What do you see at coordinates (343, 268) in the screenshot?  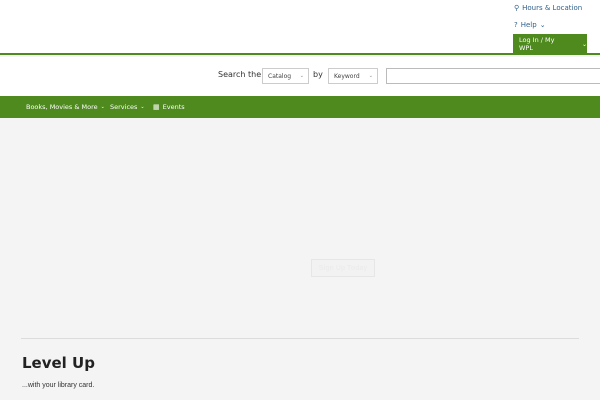 I see `sign-up-button: Sign Up Today` at bounding box center [343, 268].